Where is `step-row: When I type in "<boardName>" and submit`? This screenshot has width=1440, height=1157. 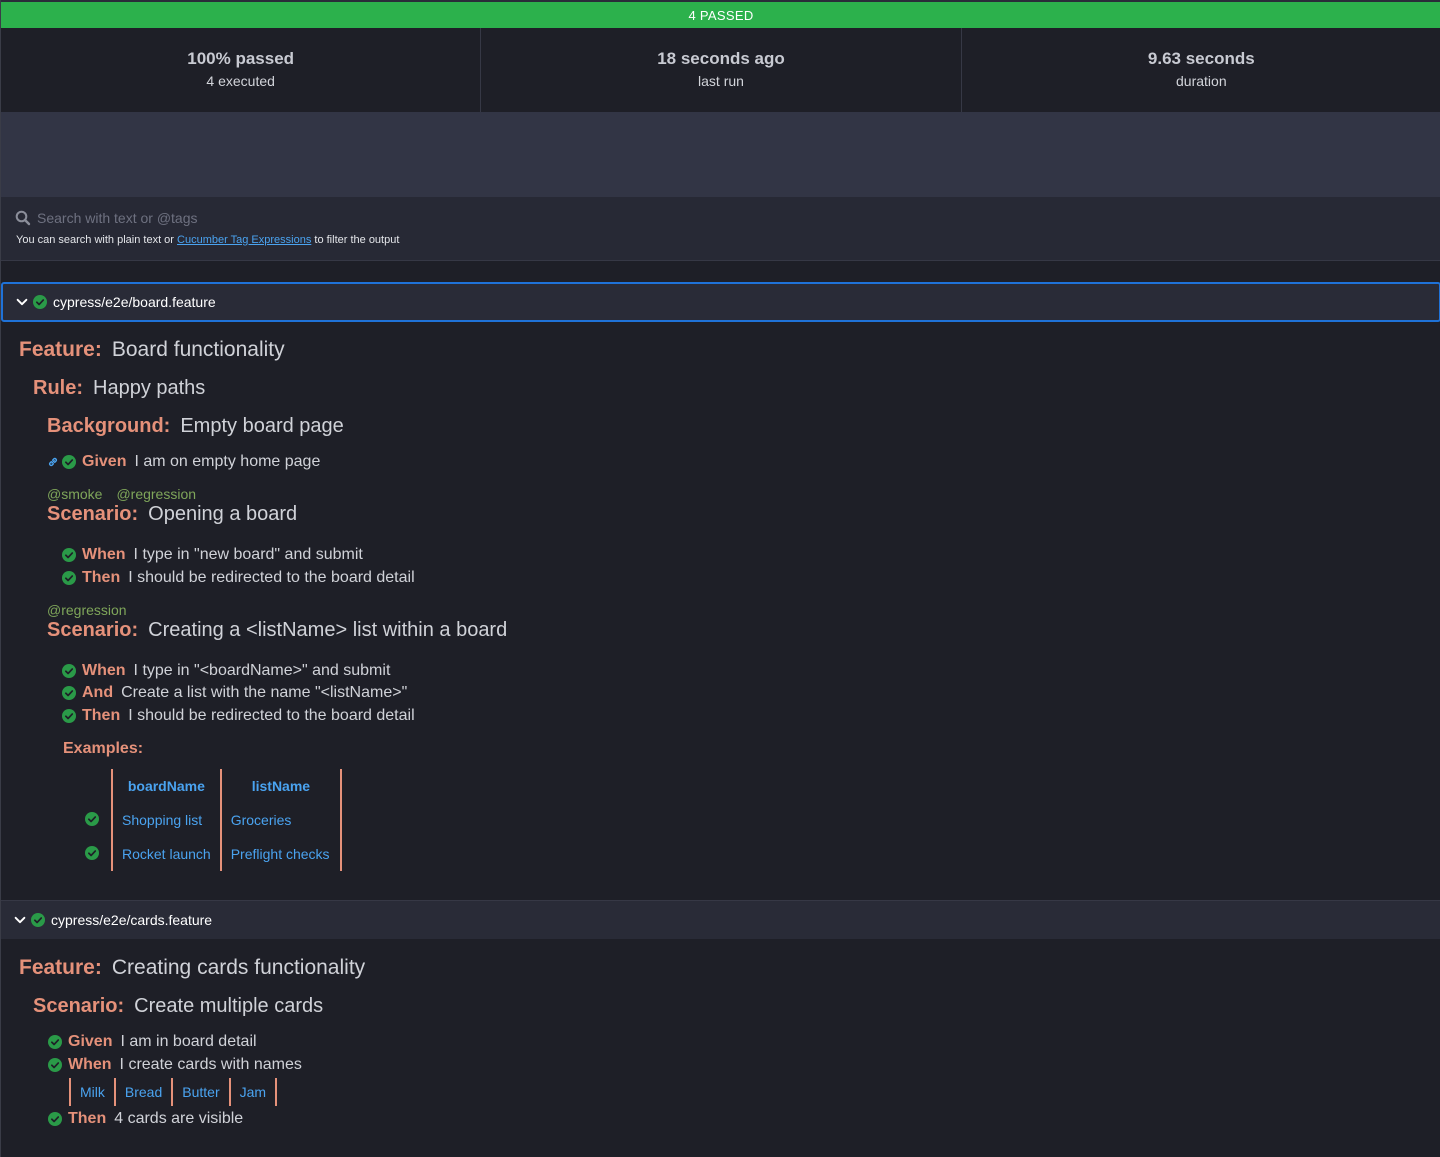 step-row: When I type in "<boardName>" and submit is located at coordinates (226, 671).